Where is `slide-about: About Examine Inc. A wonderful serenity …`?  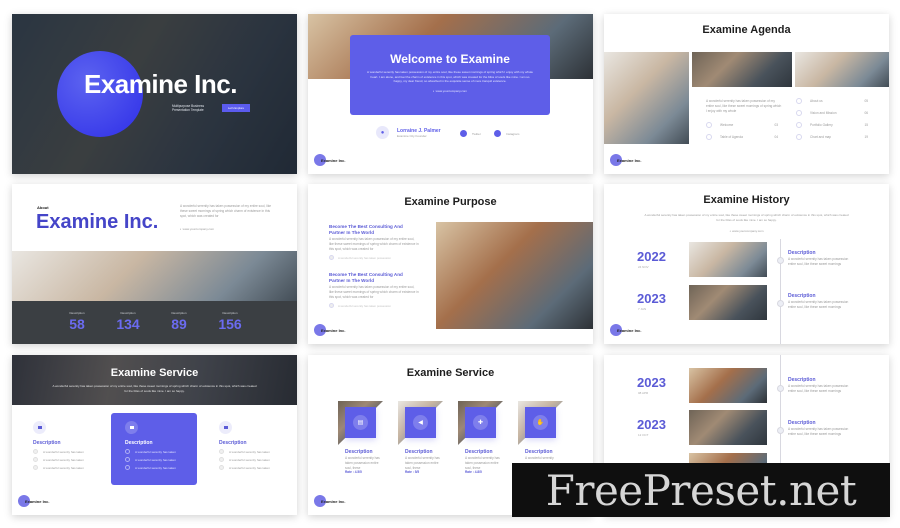 slide-about: About Examine Inc. A wonderful serenity … is located at coordinates (154, 264).